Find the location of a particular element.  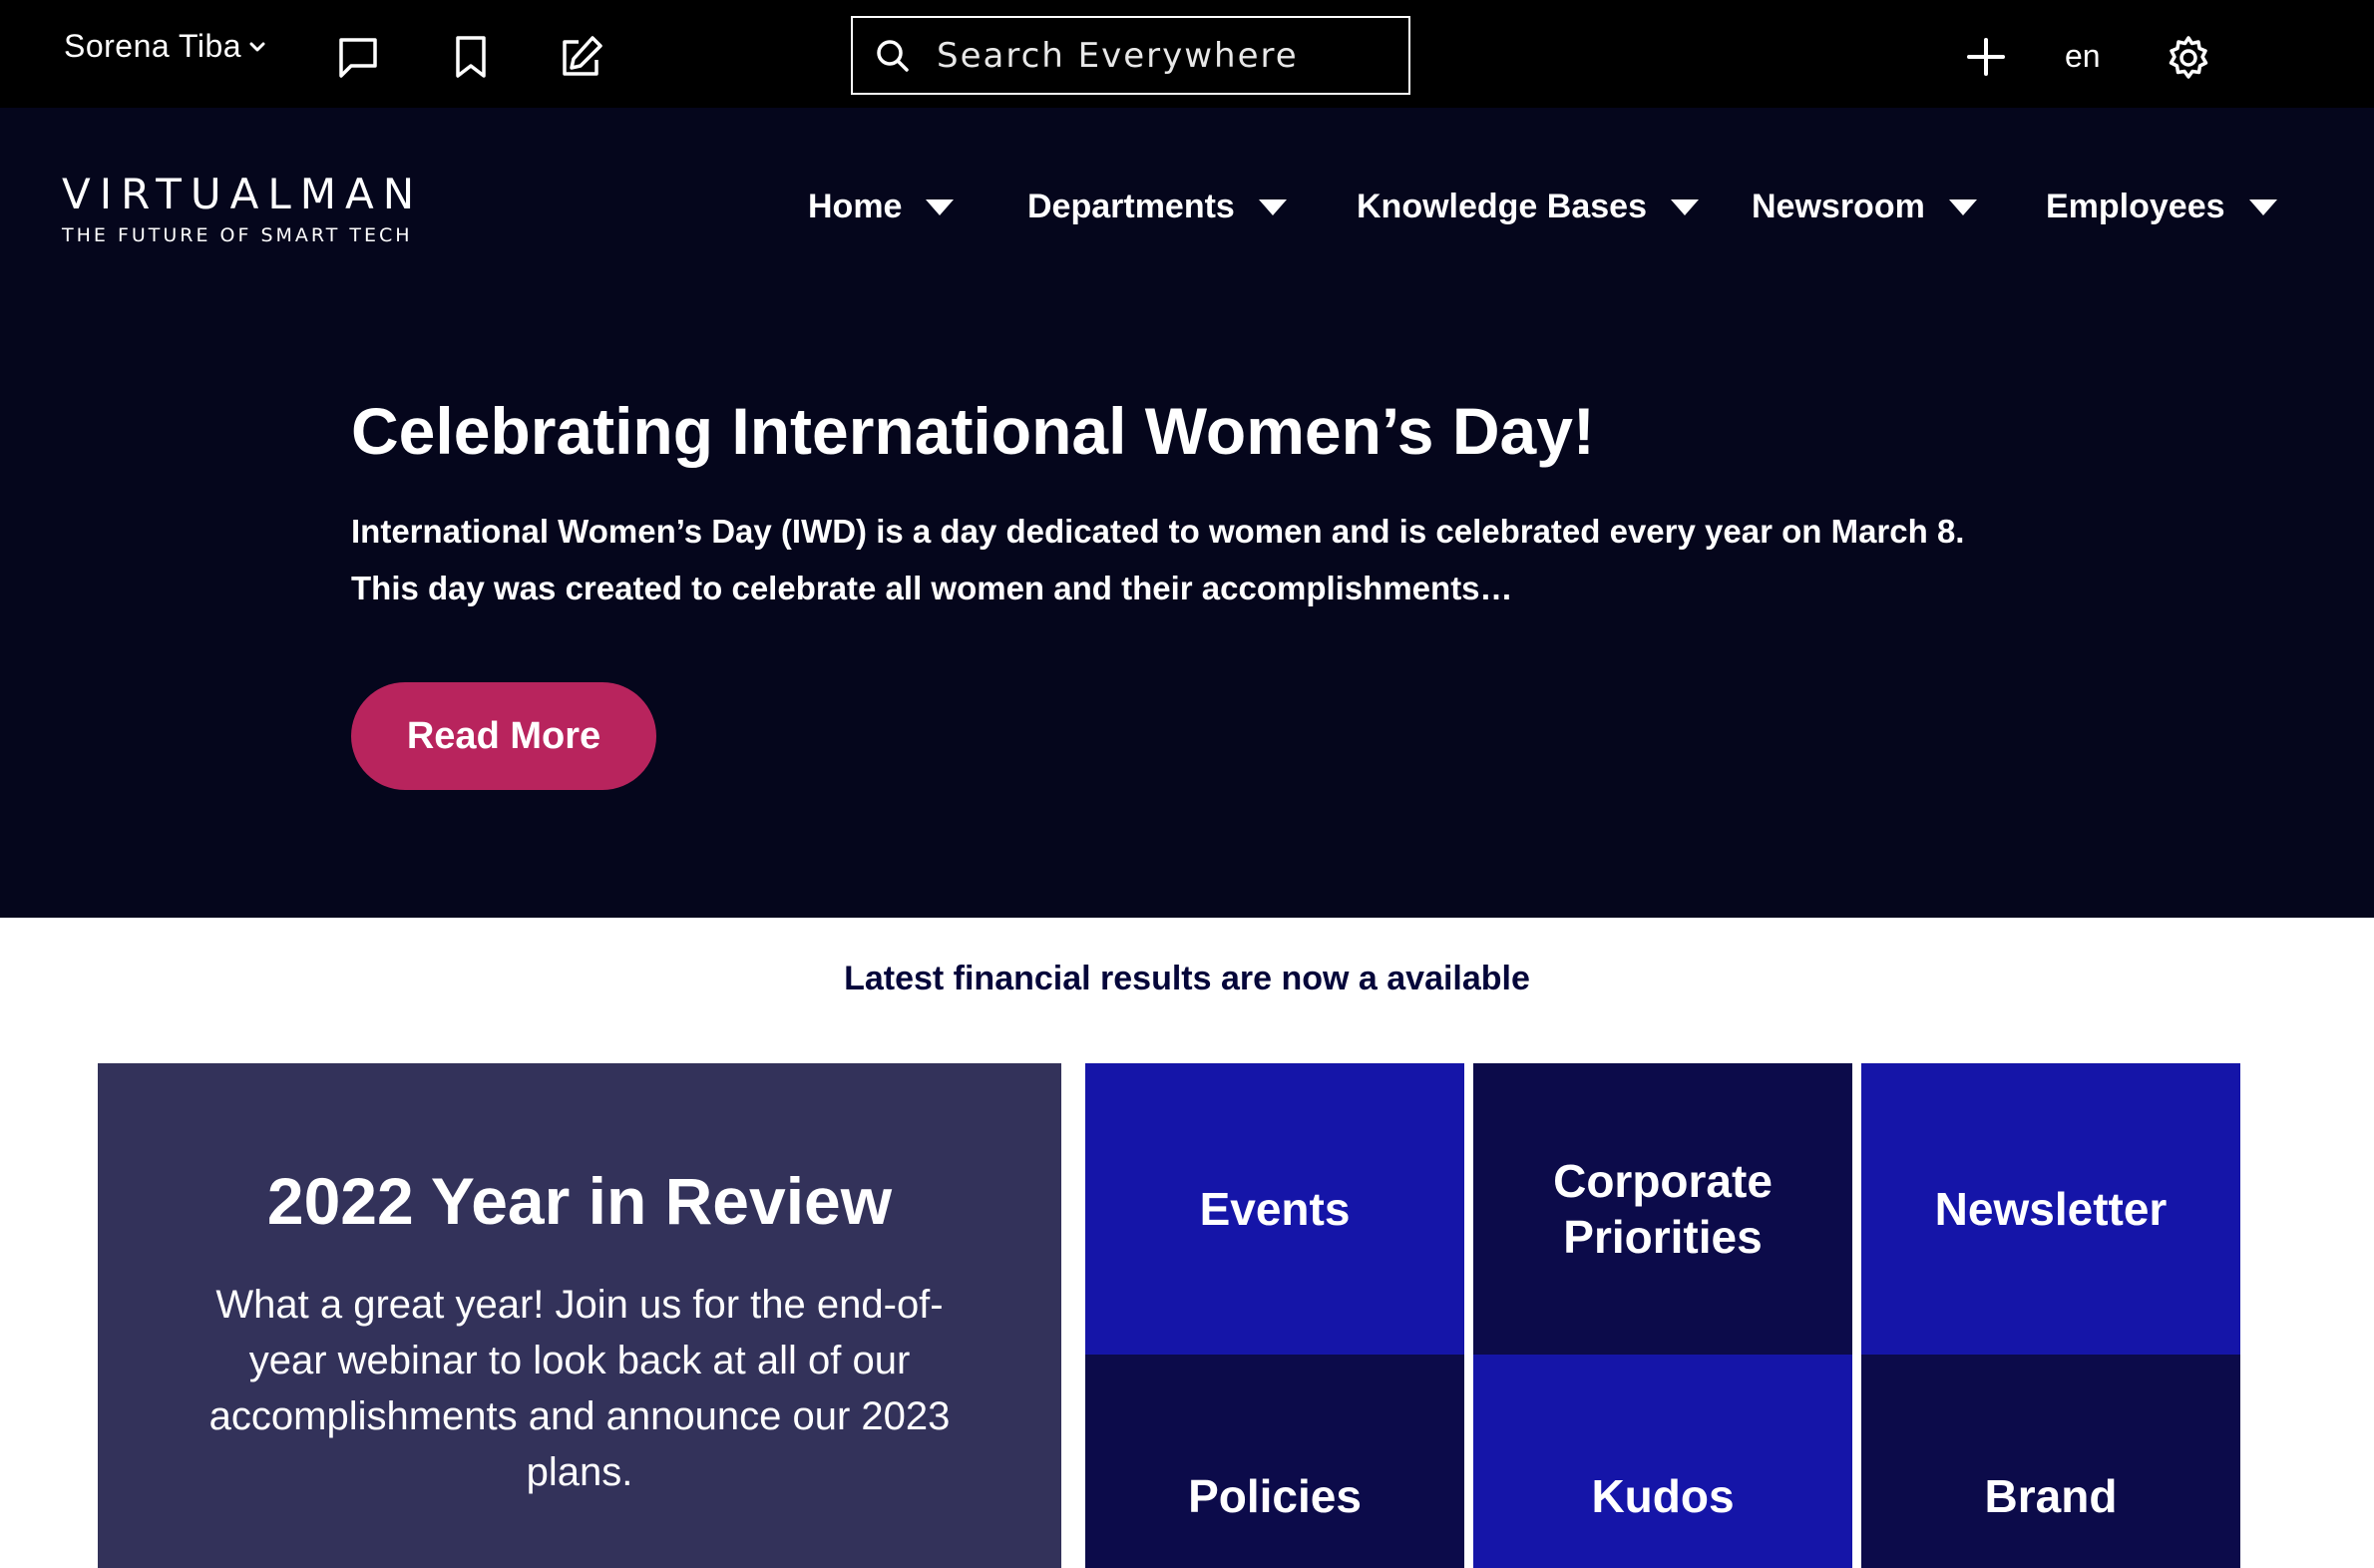

tile-newsletter: Newsletter is located at coordinates (2050, 1209).